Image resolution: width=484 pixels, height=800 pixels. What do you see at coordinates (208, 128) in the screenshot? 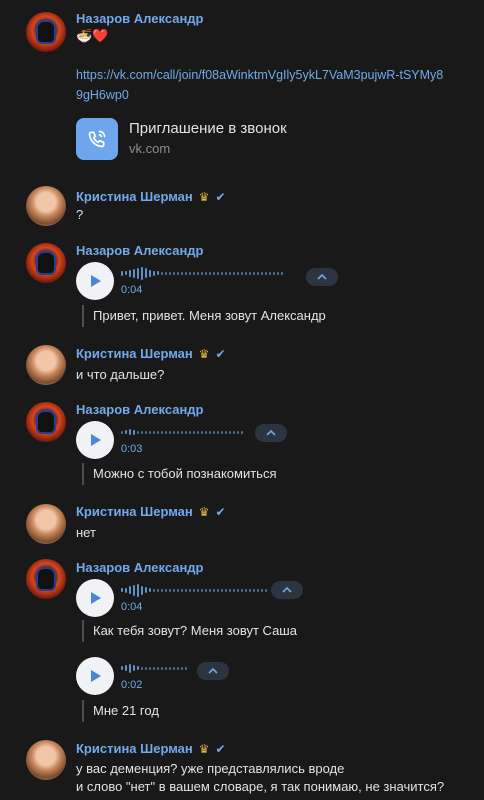
I see `call-card-title: Приглашение в звонок` at bounding box center [208, 128].